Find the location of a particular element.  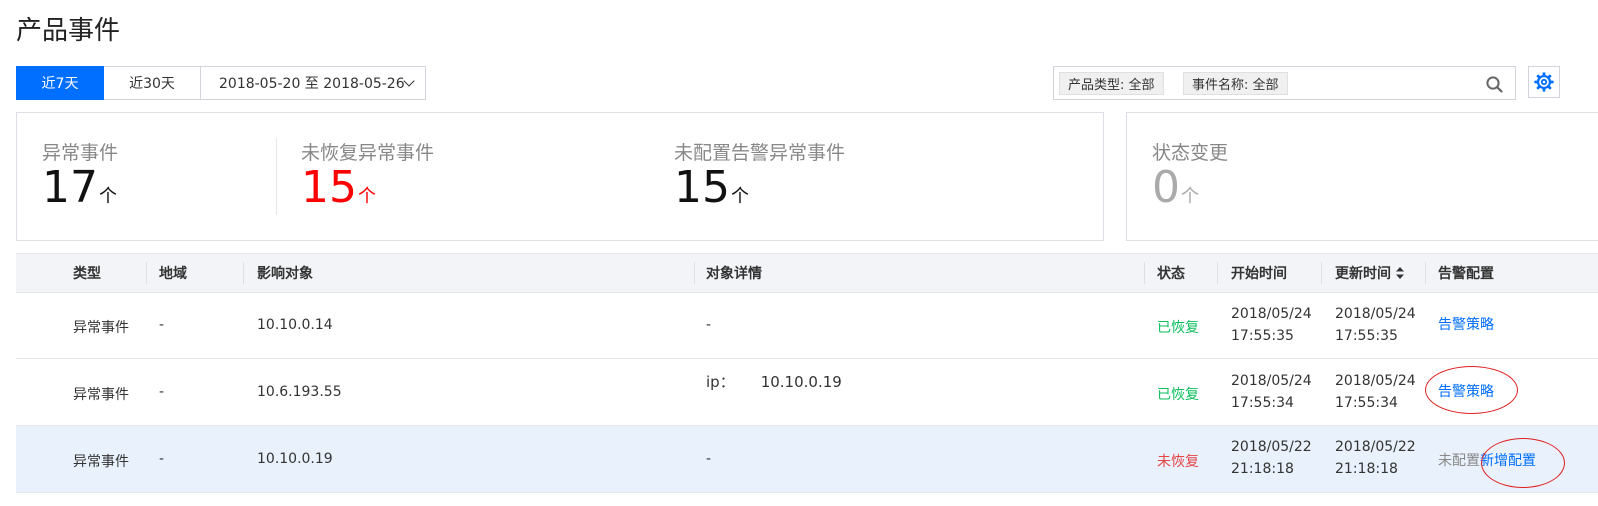

settings-button is located at coordinates (1544, 82).